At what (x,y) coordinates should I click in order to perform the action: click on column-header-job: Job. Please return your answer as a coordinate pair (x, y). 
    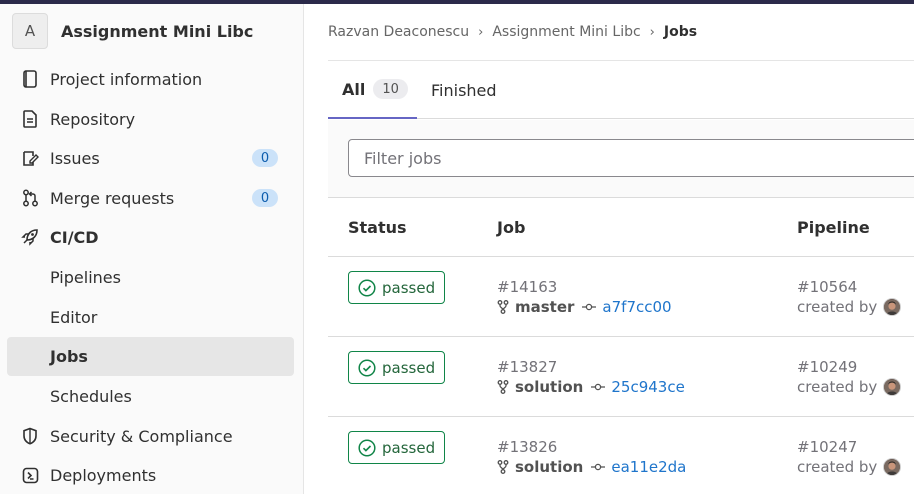
    Looking at the image, I should click on (511, 227).